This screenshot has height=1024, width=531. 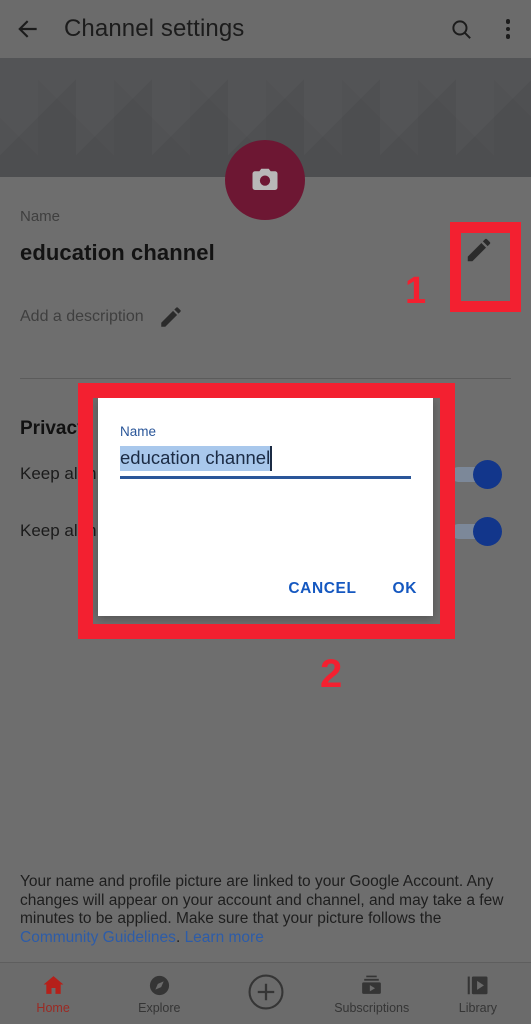 I want to click on back-button, so click(x=28, y=29).